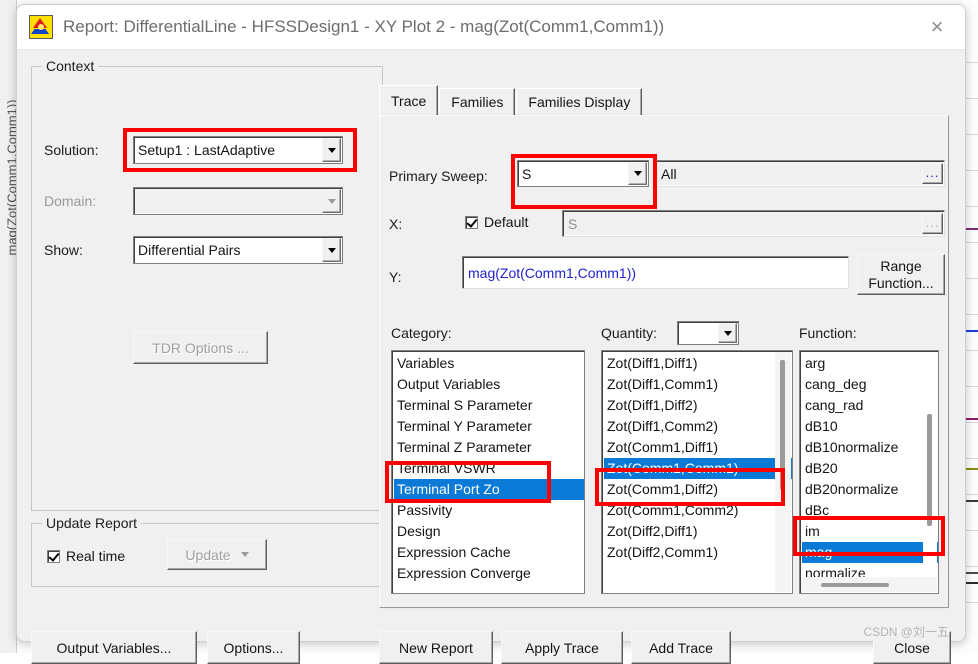 This screenshot has width=978, height=664. What do you see at coordinates (870, 426) in the screenshot?
I see `list-item: dB10` at bounding box center [870, 426].